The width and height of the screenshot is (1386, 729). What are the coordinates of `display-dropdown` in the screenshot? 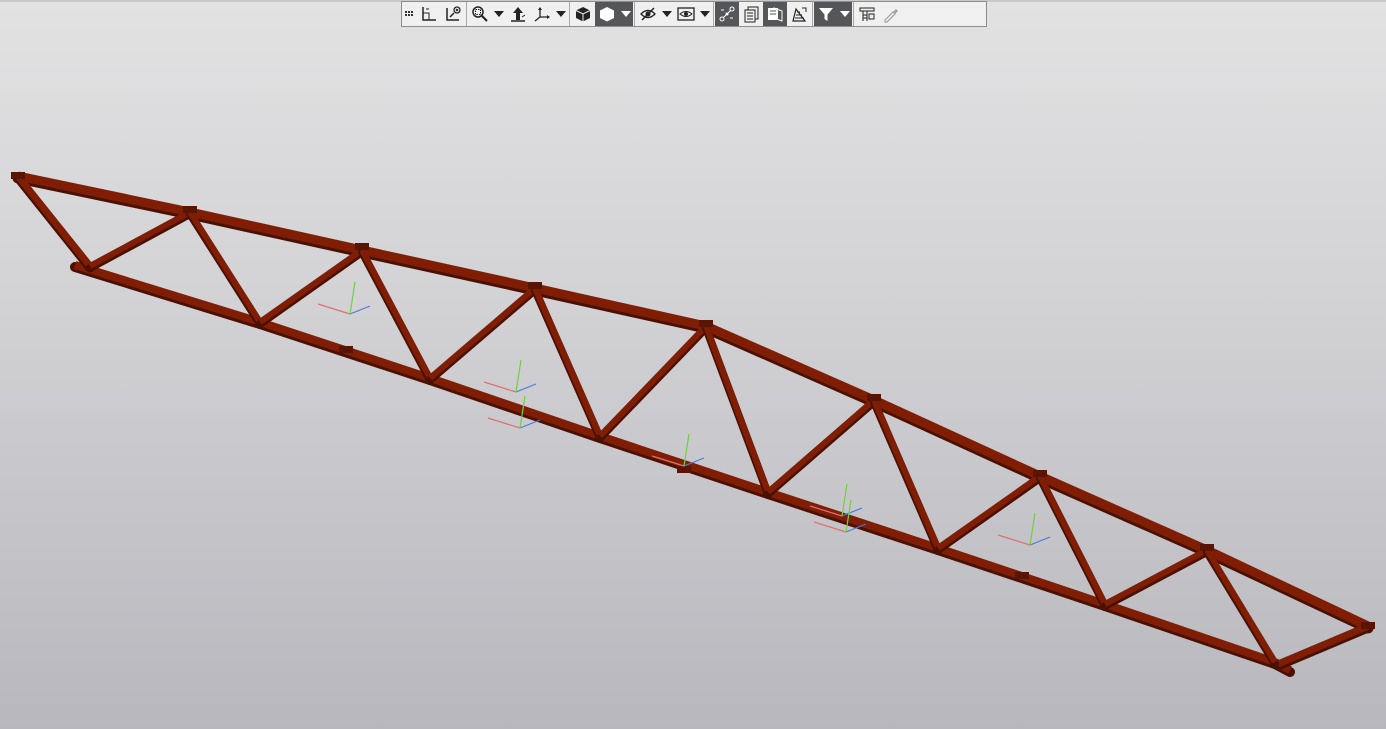 It's located at (626, 14).